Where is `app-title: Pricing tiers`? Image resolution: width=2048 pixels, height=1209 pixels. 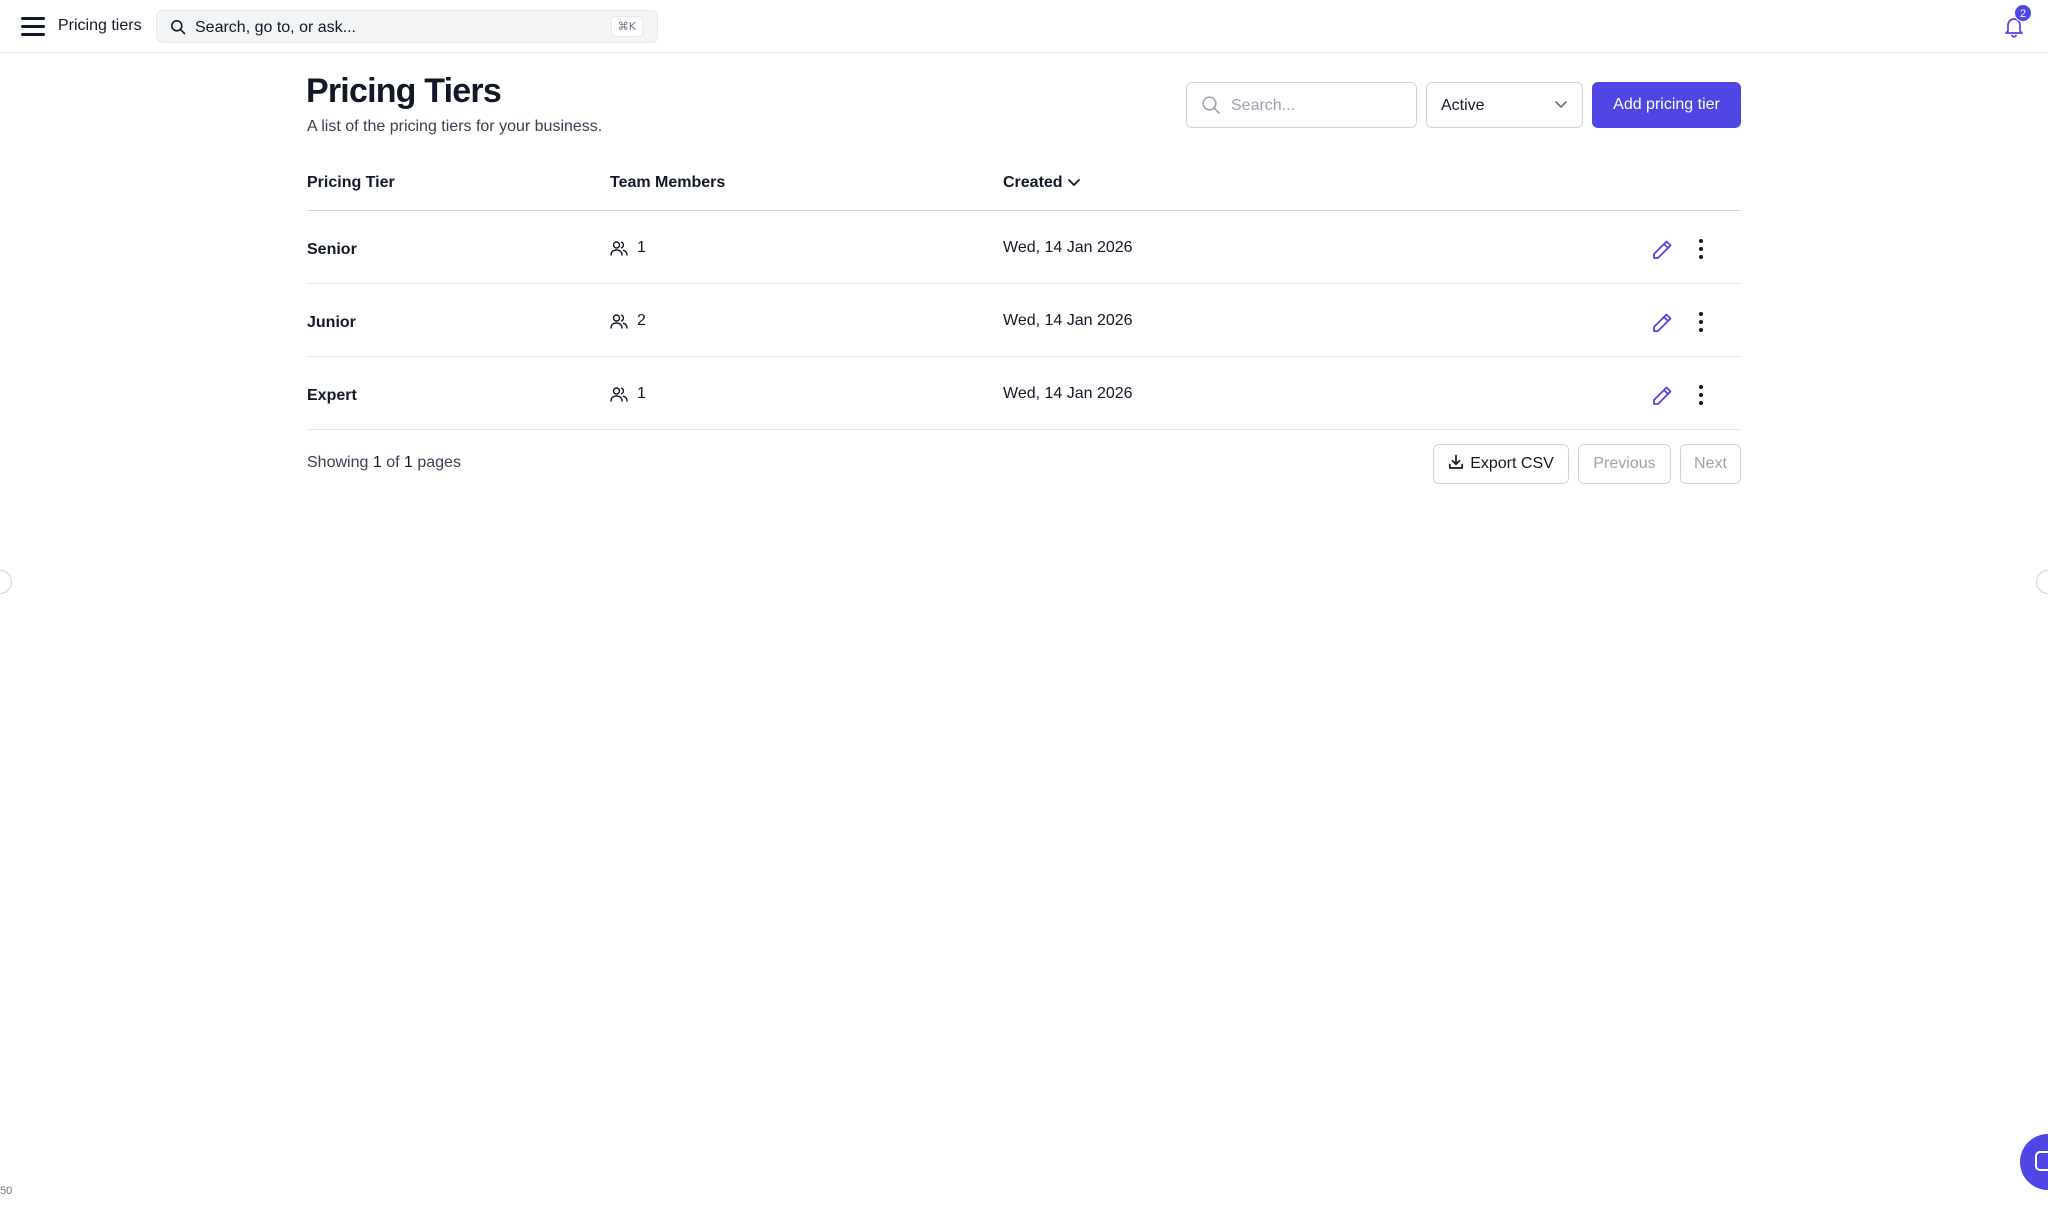 app-title: Pricing tiers is located at coordinates (100, 25).